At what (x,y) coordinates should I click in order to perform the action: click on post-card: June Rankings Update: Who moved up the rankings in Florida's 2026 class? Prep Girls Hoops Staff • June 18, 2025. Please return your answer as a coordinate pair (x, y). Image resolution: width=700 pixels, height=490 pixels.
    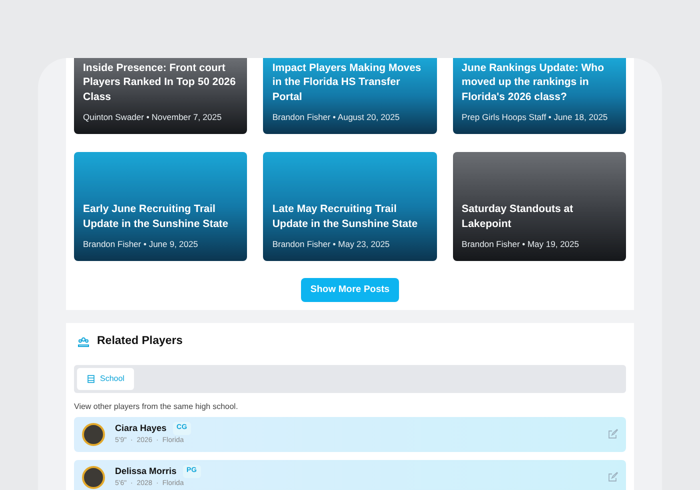
    Looking at the image, I should click on (539, 96).